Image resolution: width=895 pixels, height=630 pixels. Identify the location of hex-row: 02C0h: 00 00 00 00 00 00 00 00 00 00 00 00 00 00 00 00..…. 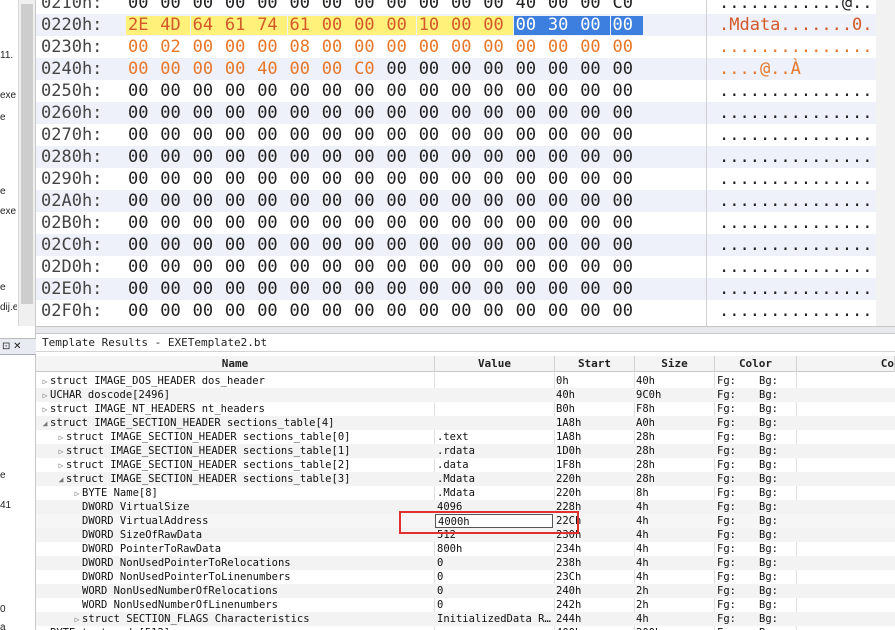
(465, 245).